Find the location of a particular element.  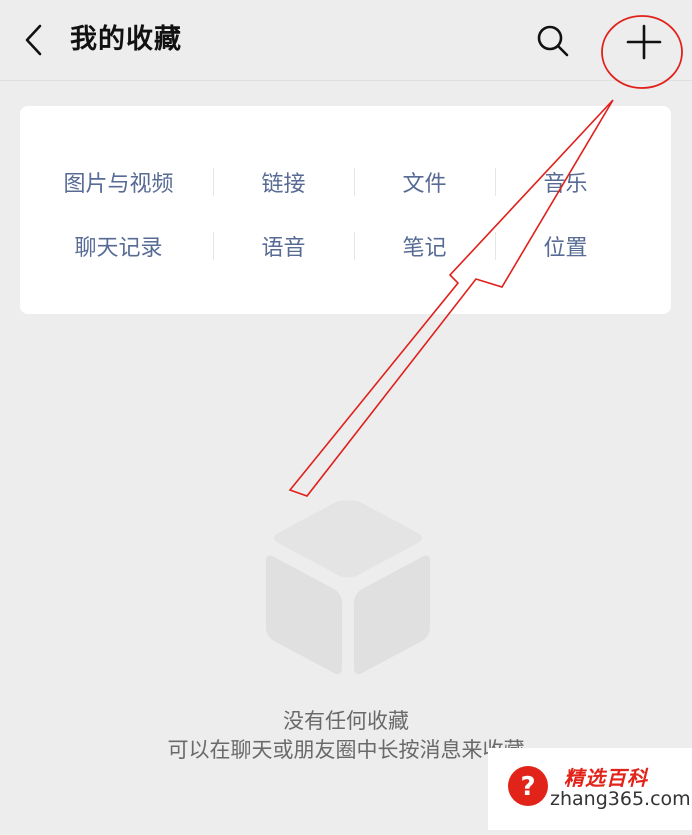

search-icon is located at coordinates (553, 41).